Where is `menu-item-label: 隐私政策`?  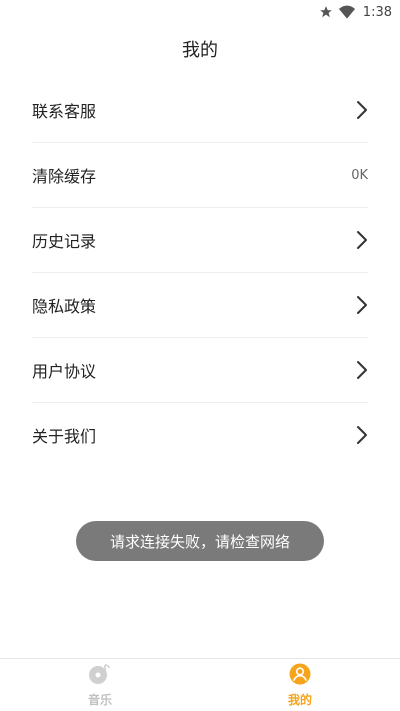
menu-item-label: 隐私政策 is located at coordinates (64, 306).